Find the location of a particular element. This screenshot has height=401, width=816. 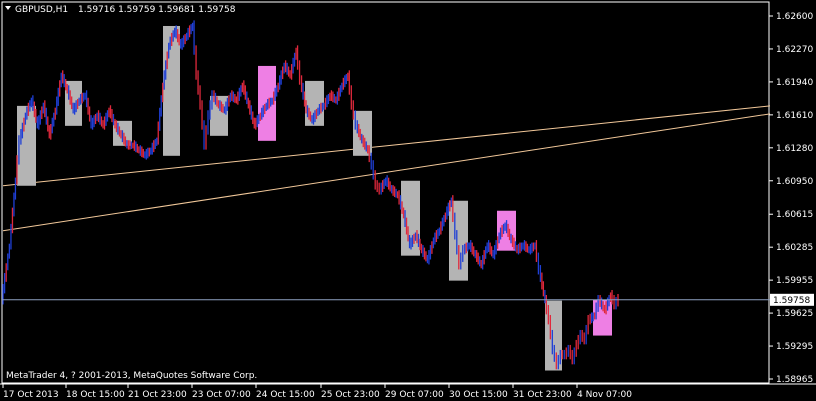

x-tick-label: 4 Nov 07:00 is located at coordinates (604, 395).